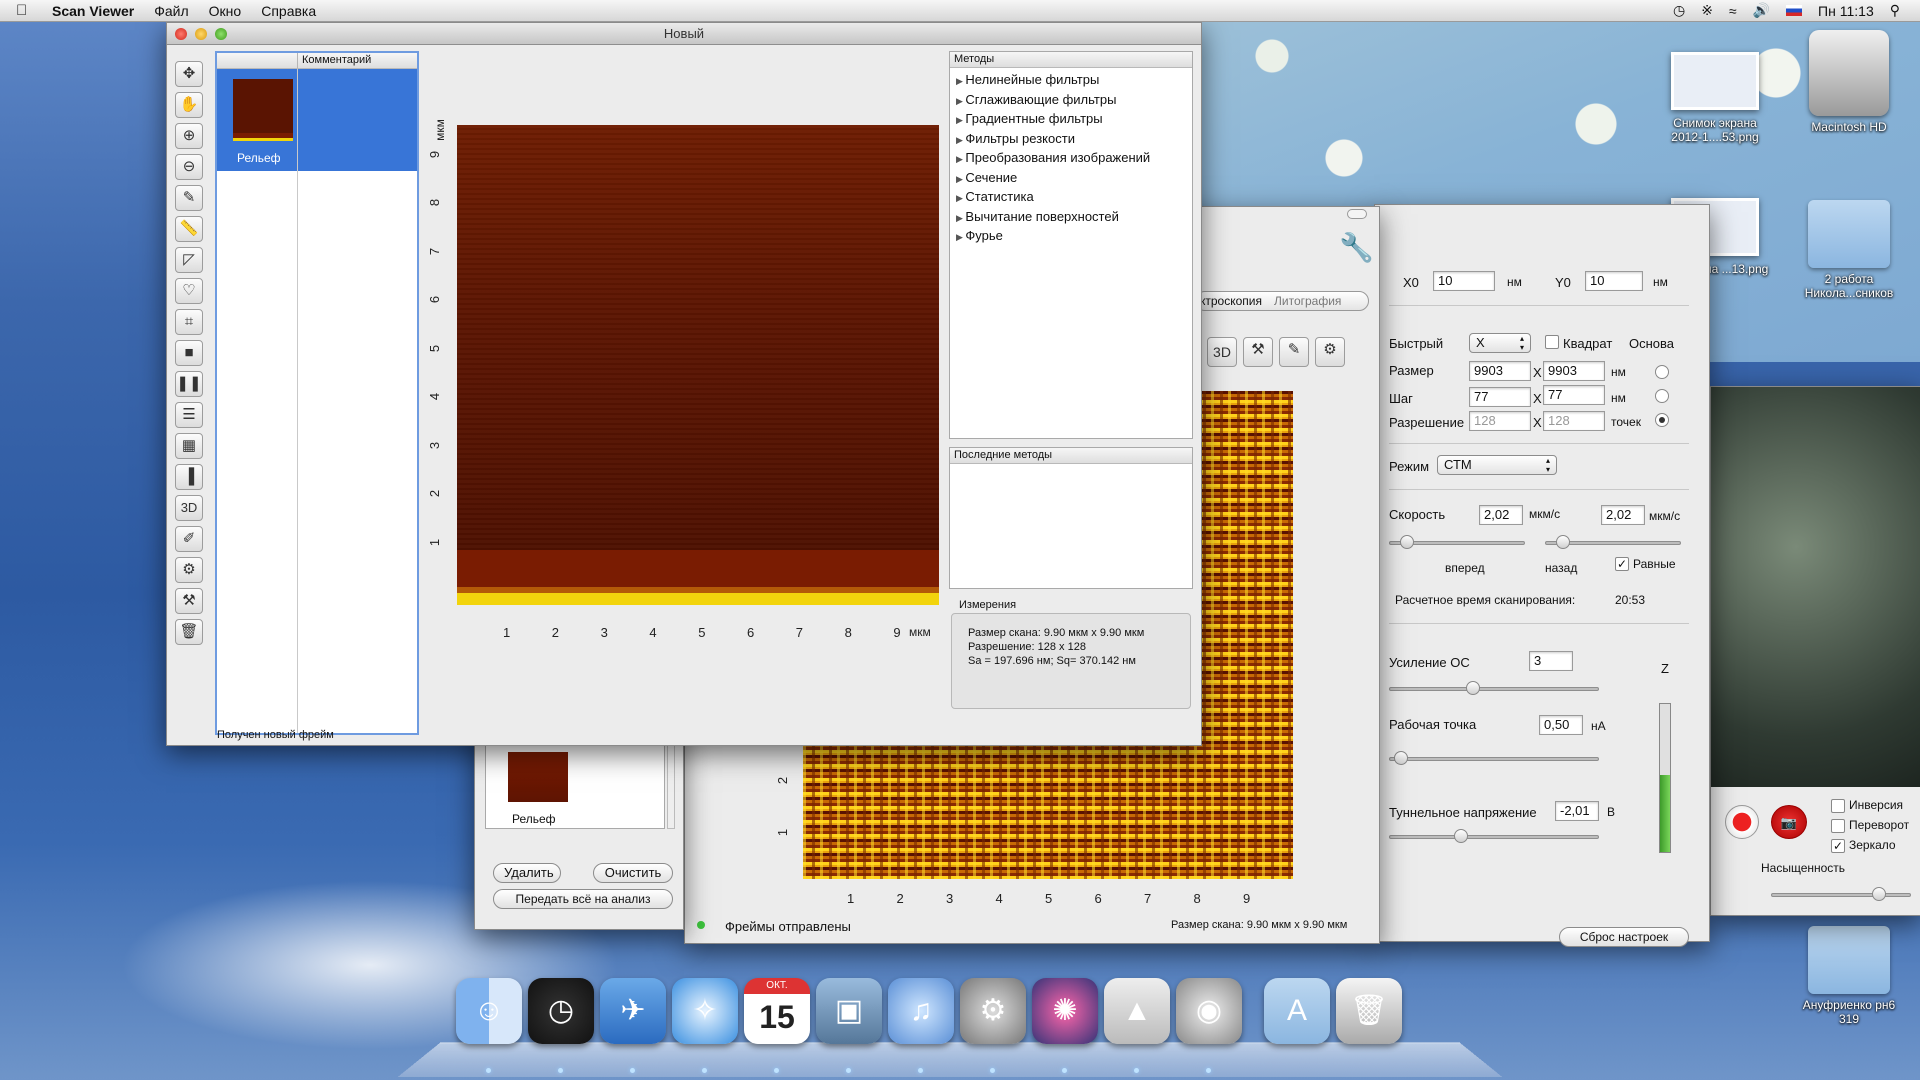  I want to click on work-point-slider, so click(1494, 758).